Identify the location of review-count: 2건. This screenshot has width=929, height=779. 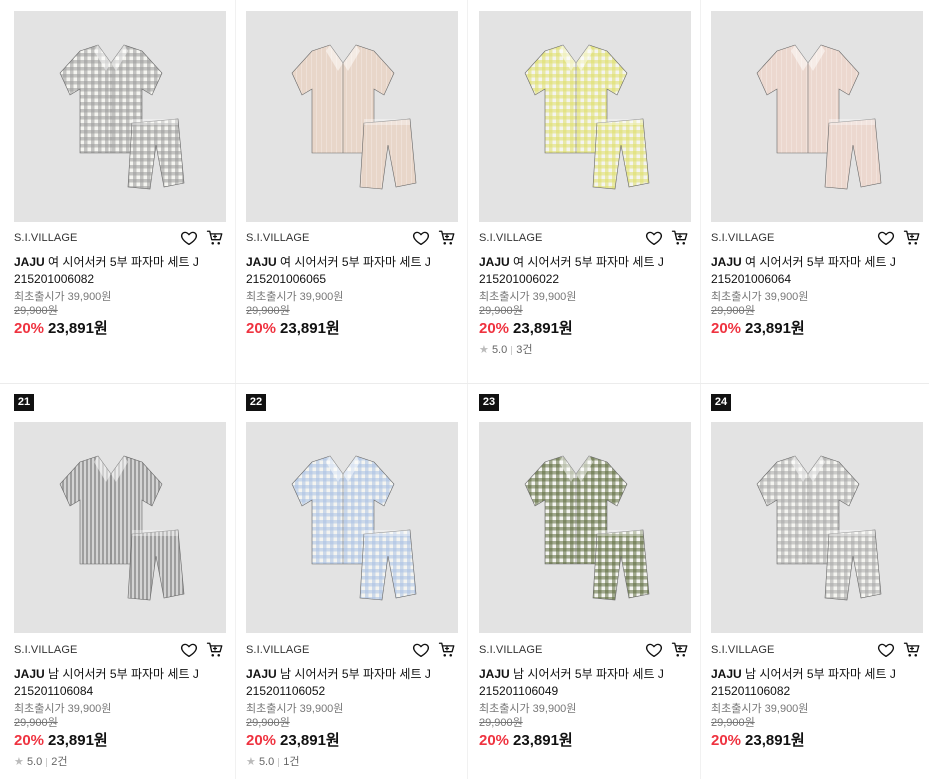
(59, 762).